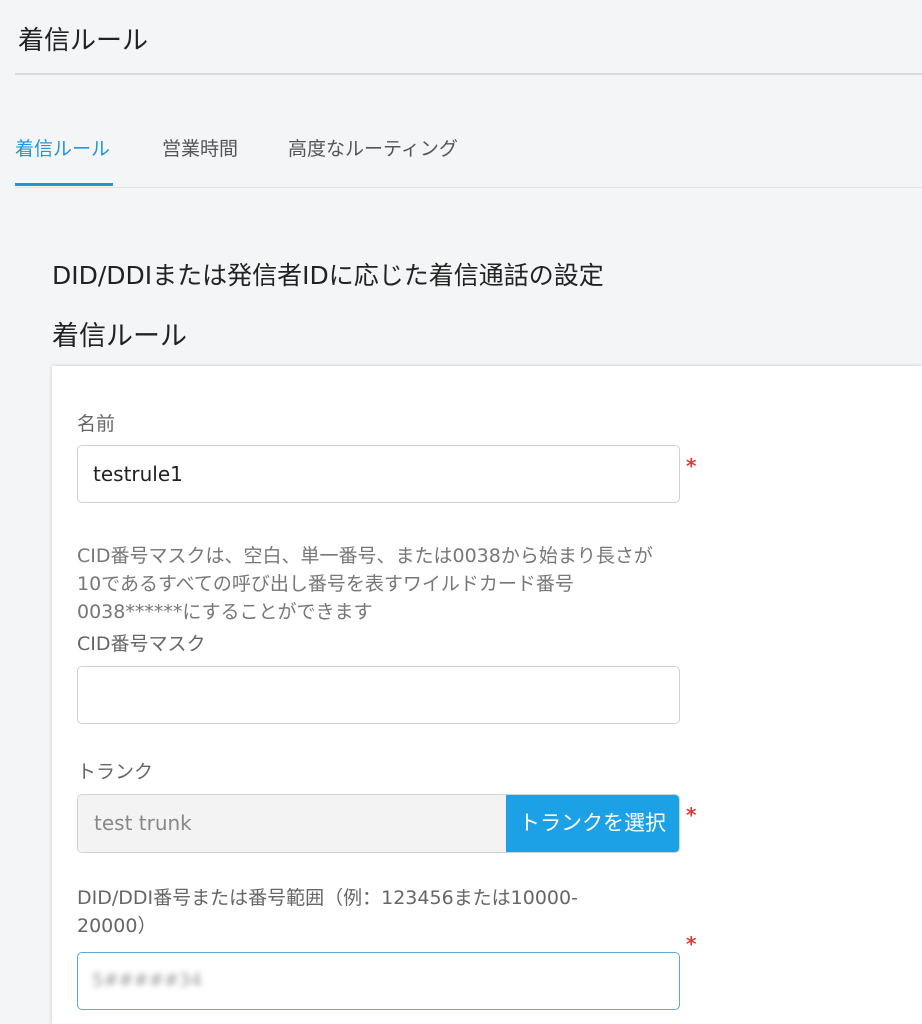 This screenshot has height=1024, width=922. What do you see at coordinates (200, 160) in the screenshot?
I see `tab-business-hours: 営業時間` at bounding box center [200, 160].